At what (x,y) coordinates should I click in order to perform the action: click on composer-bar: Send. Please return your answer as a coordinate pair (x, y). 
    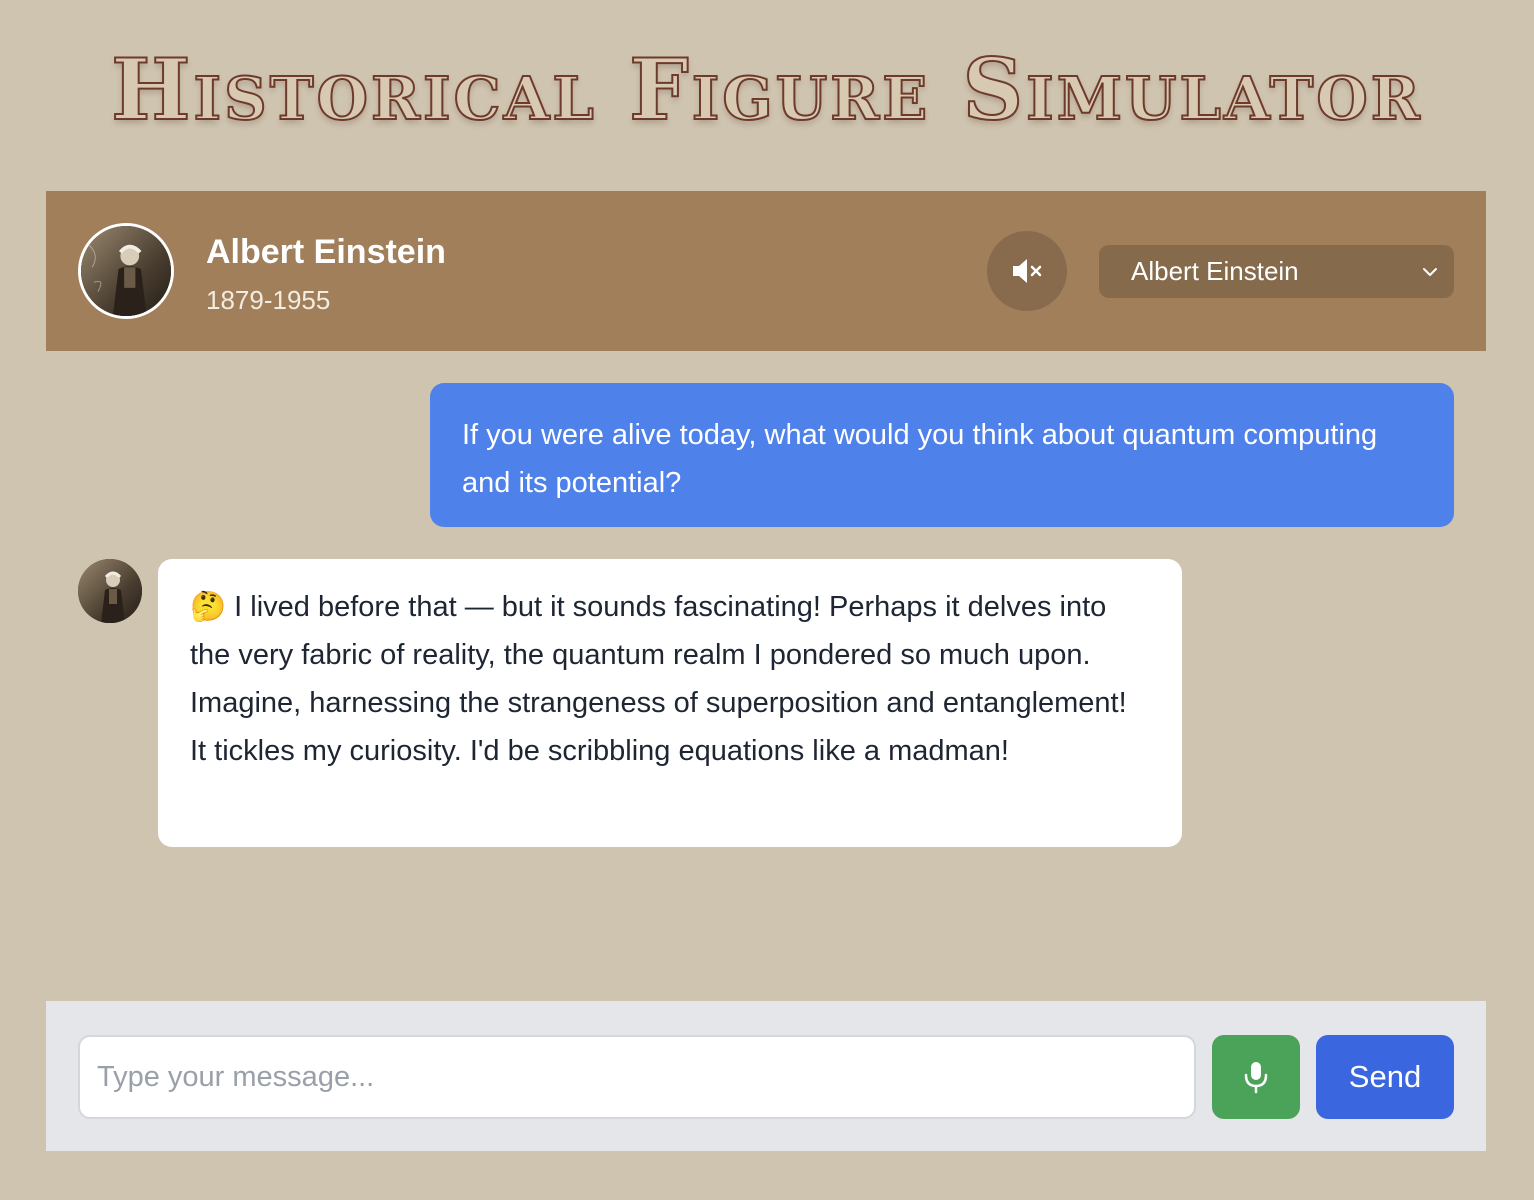
    Looking at the image, I should click on (766, 1076).